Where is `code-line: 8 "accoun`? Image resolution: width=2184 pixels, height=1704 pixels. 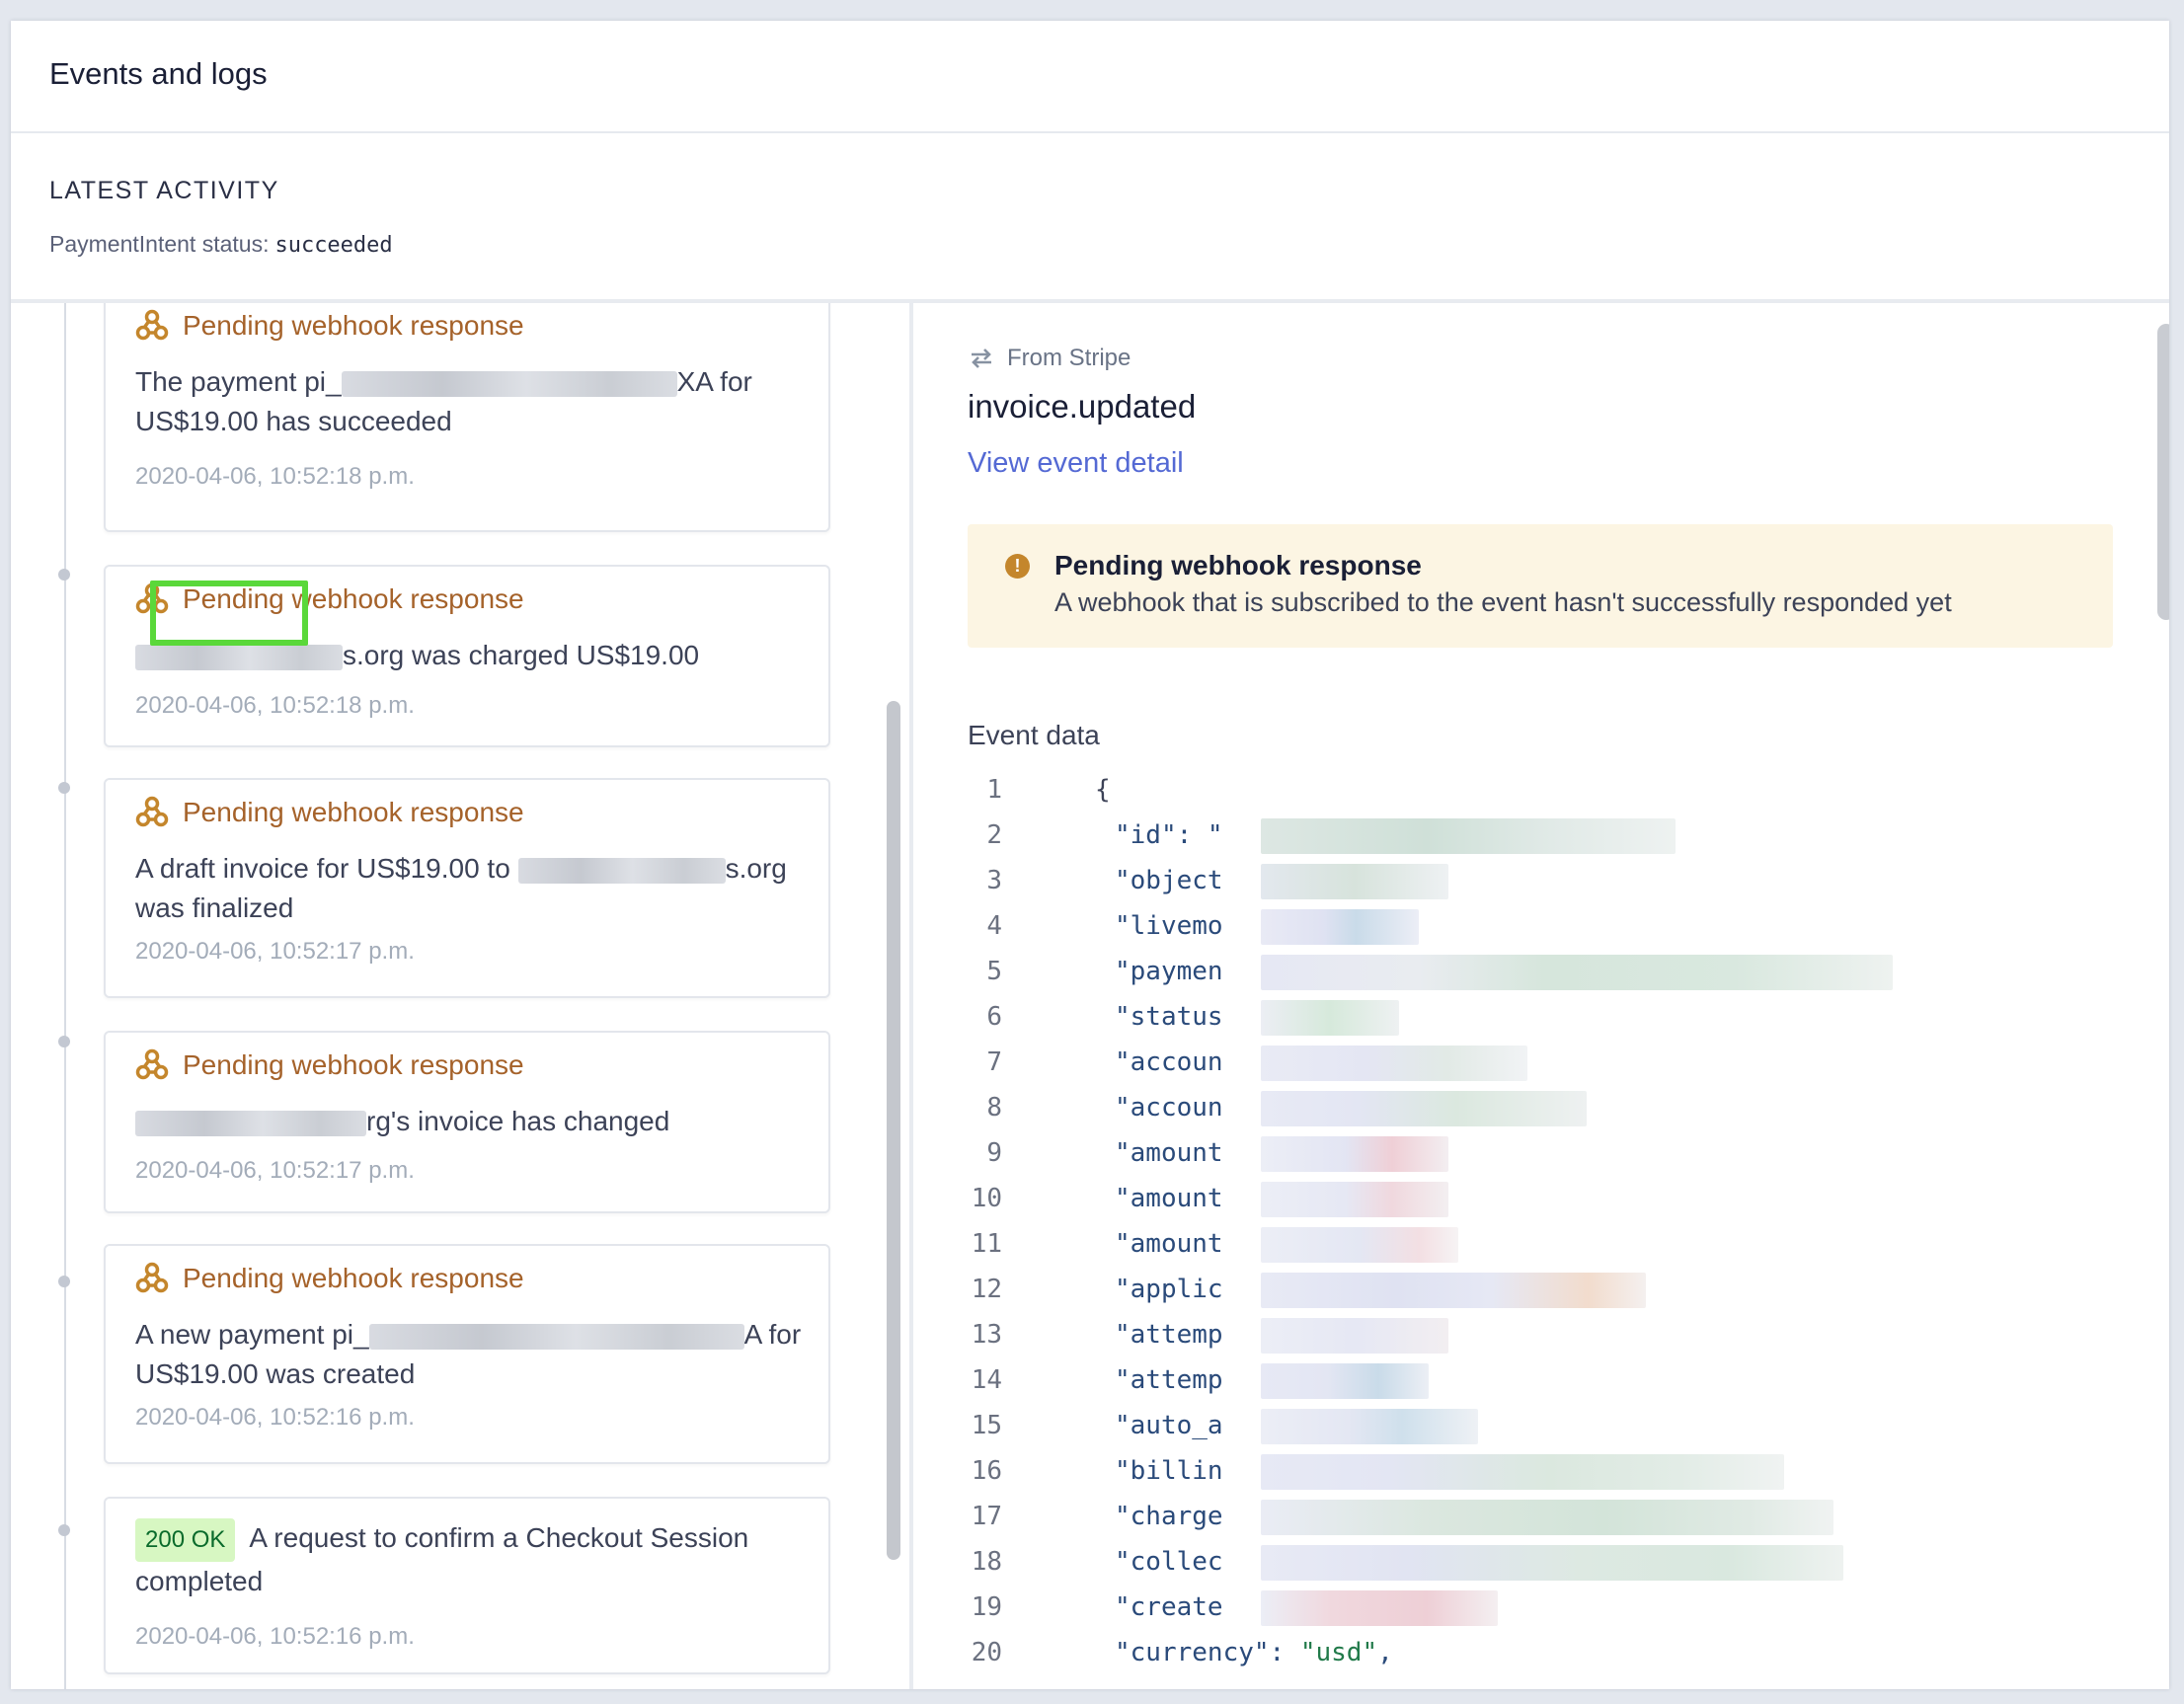 code-line: 8 "accoun is located at coordinates (1545, 1107).